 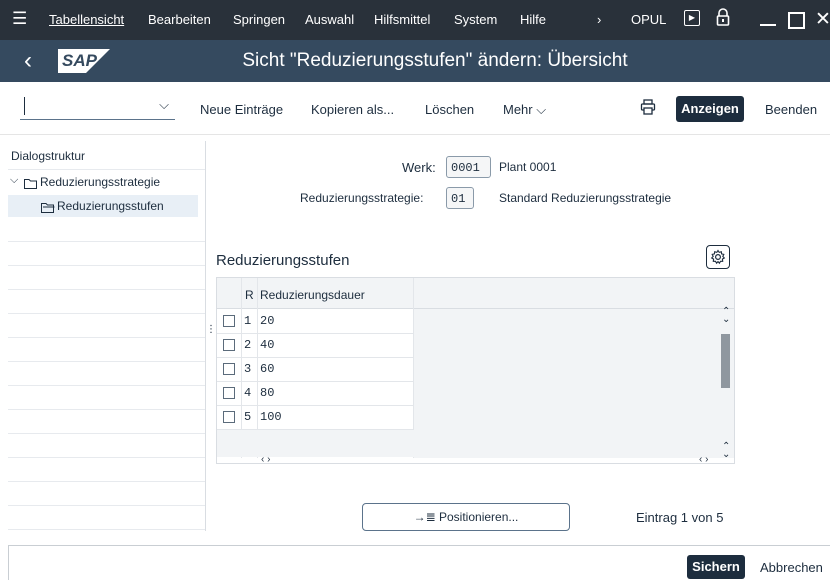 What do you see at coordinates (267, 393) in the screenshot?
I see `reduzierungsdauer-cell: 80` at bounding box center [267, 393].